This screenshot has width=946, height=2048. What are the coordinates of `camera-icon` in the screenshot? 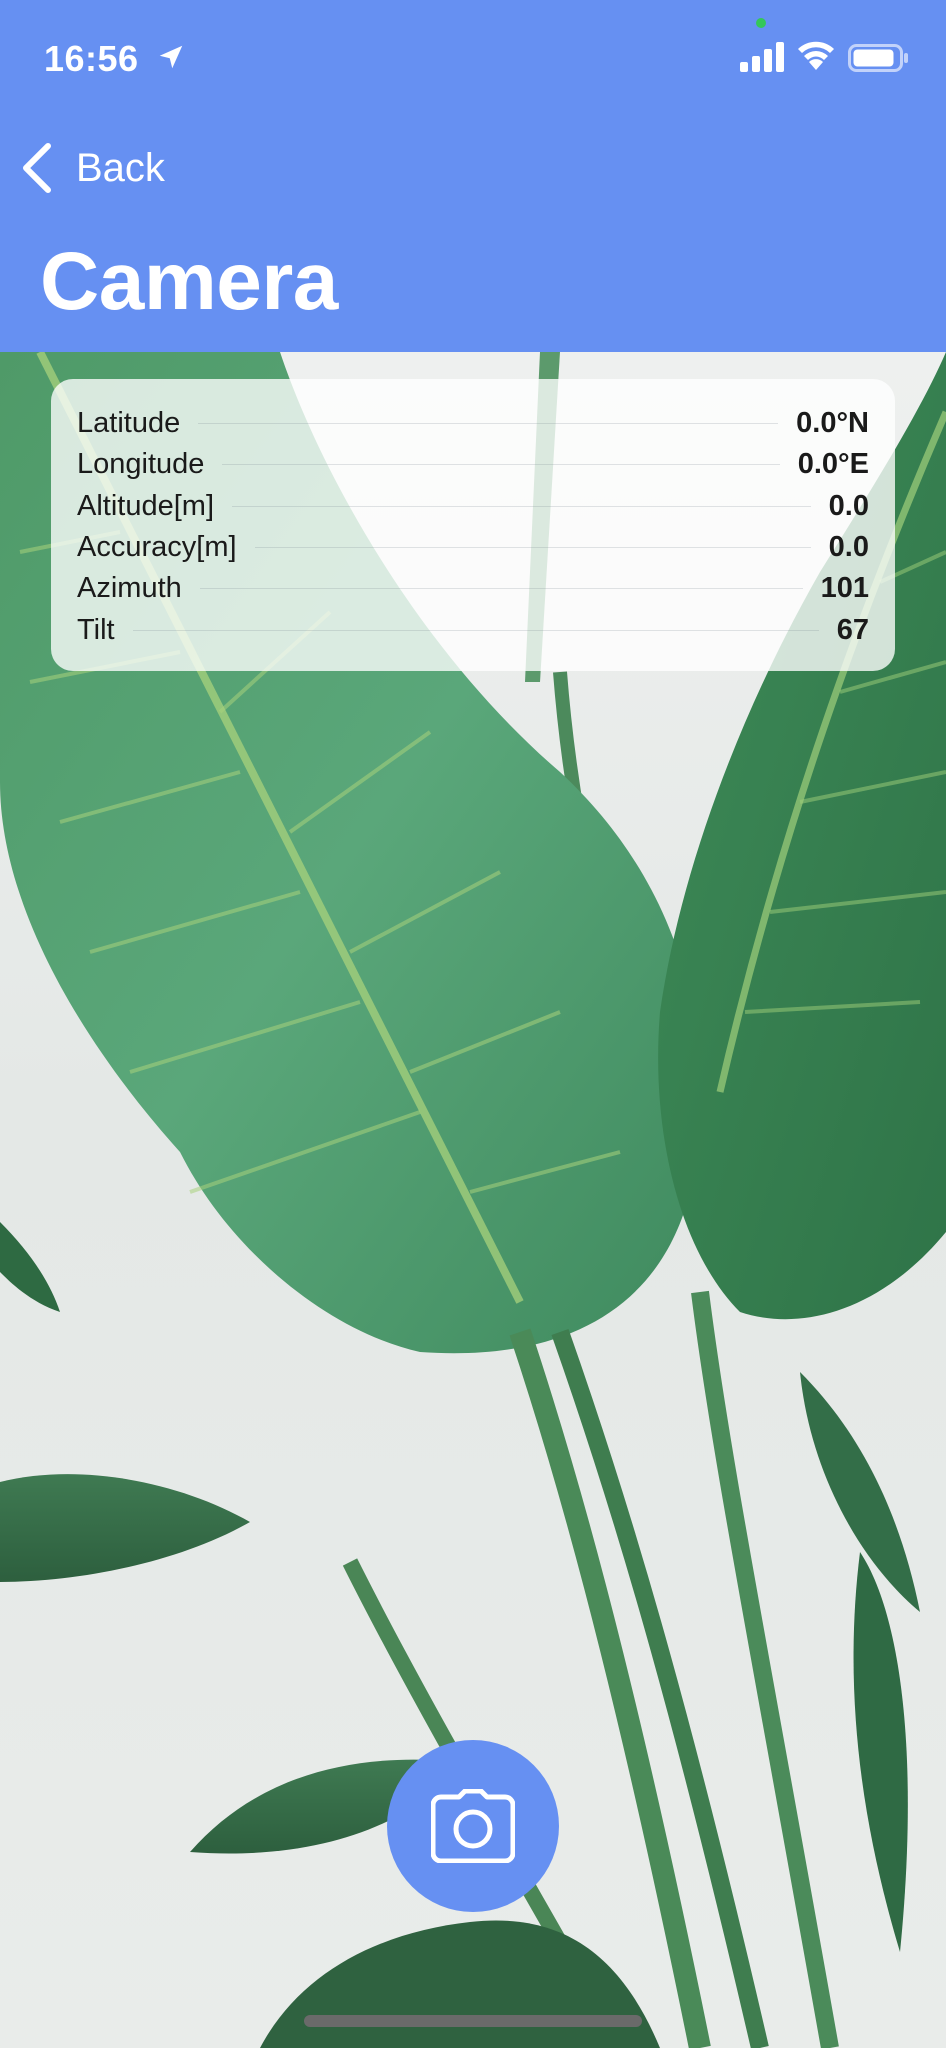 It's located at (473, 1826).